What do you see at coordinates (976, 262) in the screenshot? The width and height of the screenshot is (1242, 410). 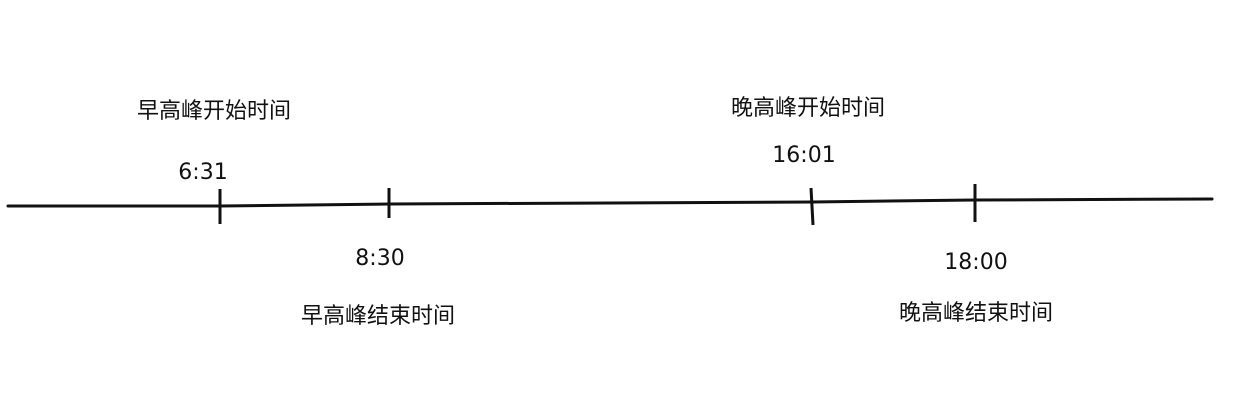 I see `evening-peak-end-time: 18:00` at bounding box center [976, 262].